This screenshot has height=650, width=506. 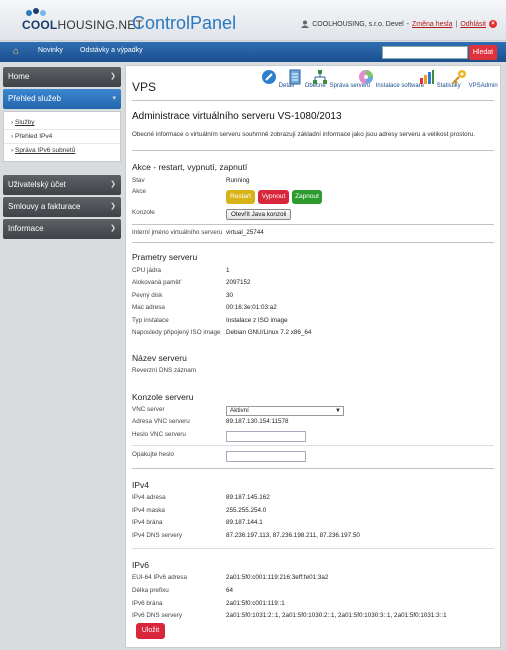 I want to click on ipv6-label: IPv6 brána, so click(x=147, y=603).